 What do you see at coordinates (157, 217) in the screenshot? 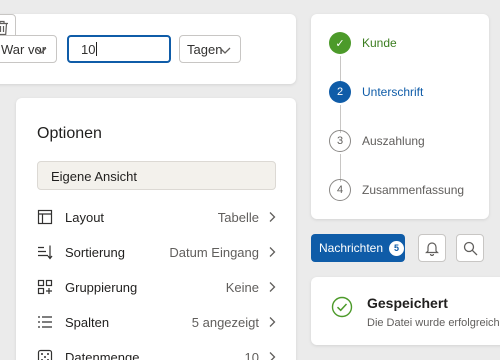
I see `option-row-layout: Layout Tabelle` at bounding box center [157, 217].